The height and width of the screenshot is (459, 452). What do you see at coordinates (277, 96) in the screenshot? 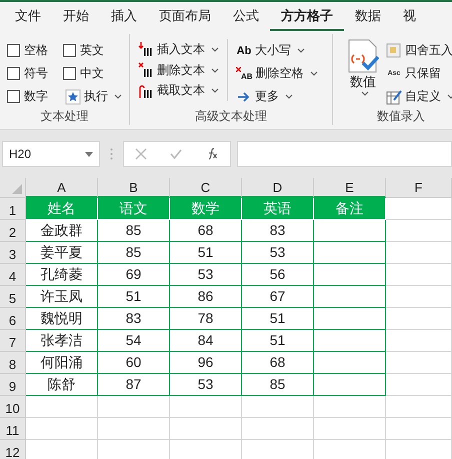
I see `ribbon-button: 更多` at bounding box center [277, 96].